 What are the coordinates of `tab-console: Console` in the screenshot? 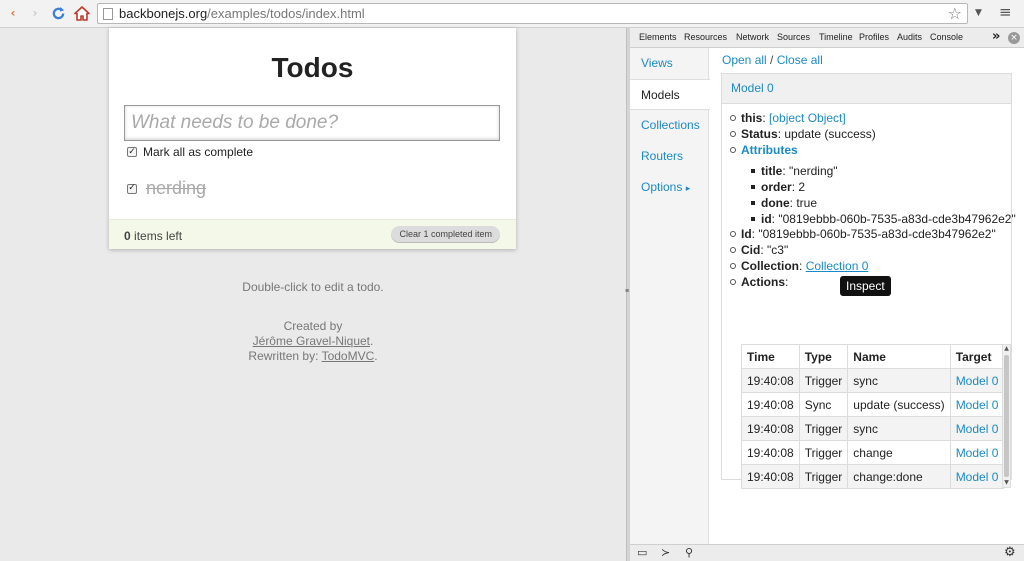 It's located at (946, 37).